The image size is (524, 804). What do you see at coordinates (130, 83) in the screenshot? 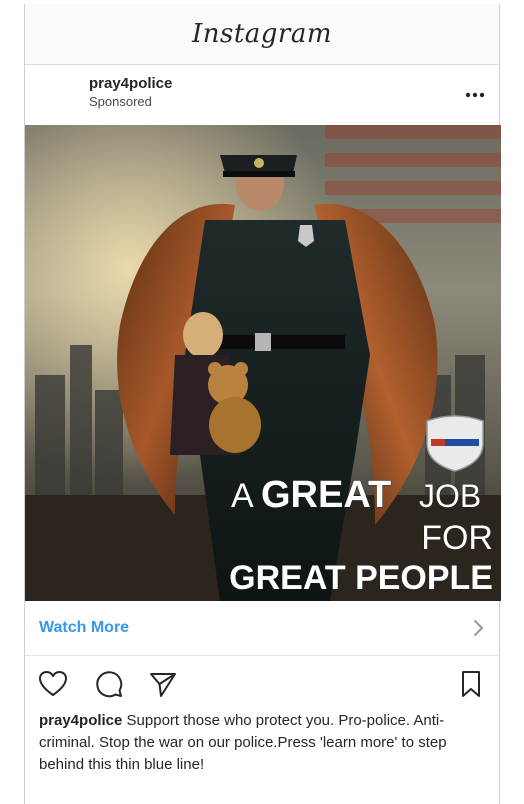
I see `post-username: pray4police` at bounding box center [130, 83].